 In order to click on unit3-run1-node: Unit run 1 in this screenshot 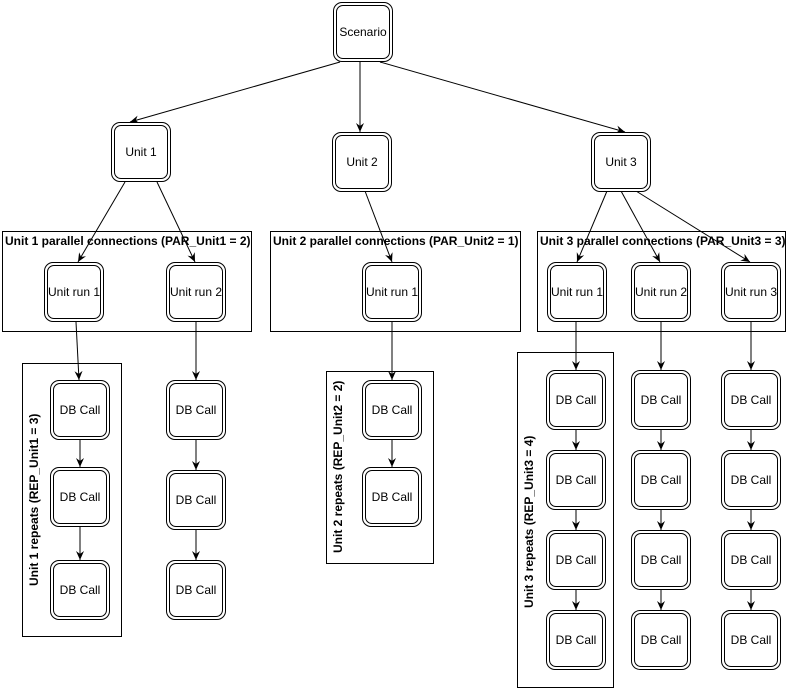, I will do `click(577, 292)`.